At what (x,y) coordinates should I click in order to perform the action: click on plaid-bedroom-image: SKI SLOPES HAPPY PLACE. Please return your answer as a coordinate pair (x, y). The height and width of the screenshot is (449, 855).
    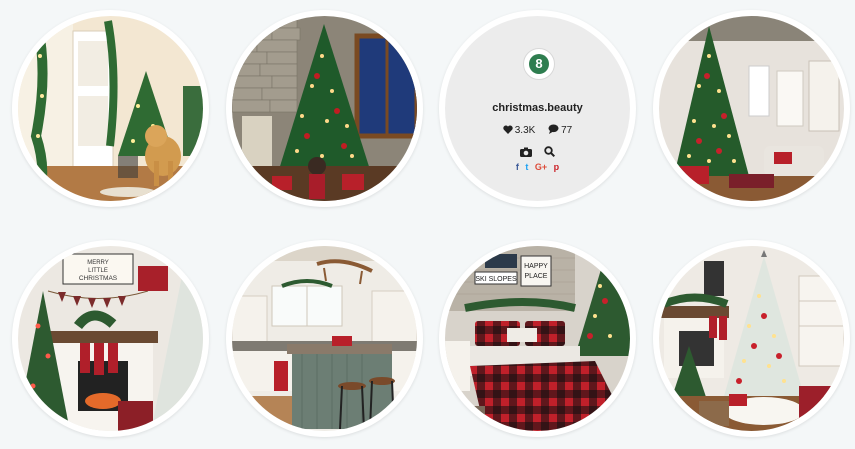
    Looking at the image, I should click on (537, 338).